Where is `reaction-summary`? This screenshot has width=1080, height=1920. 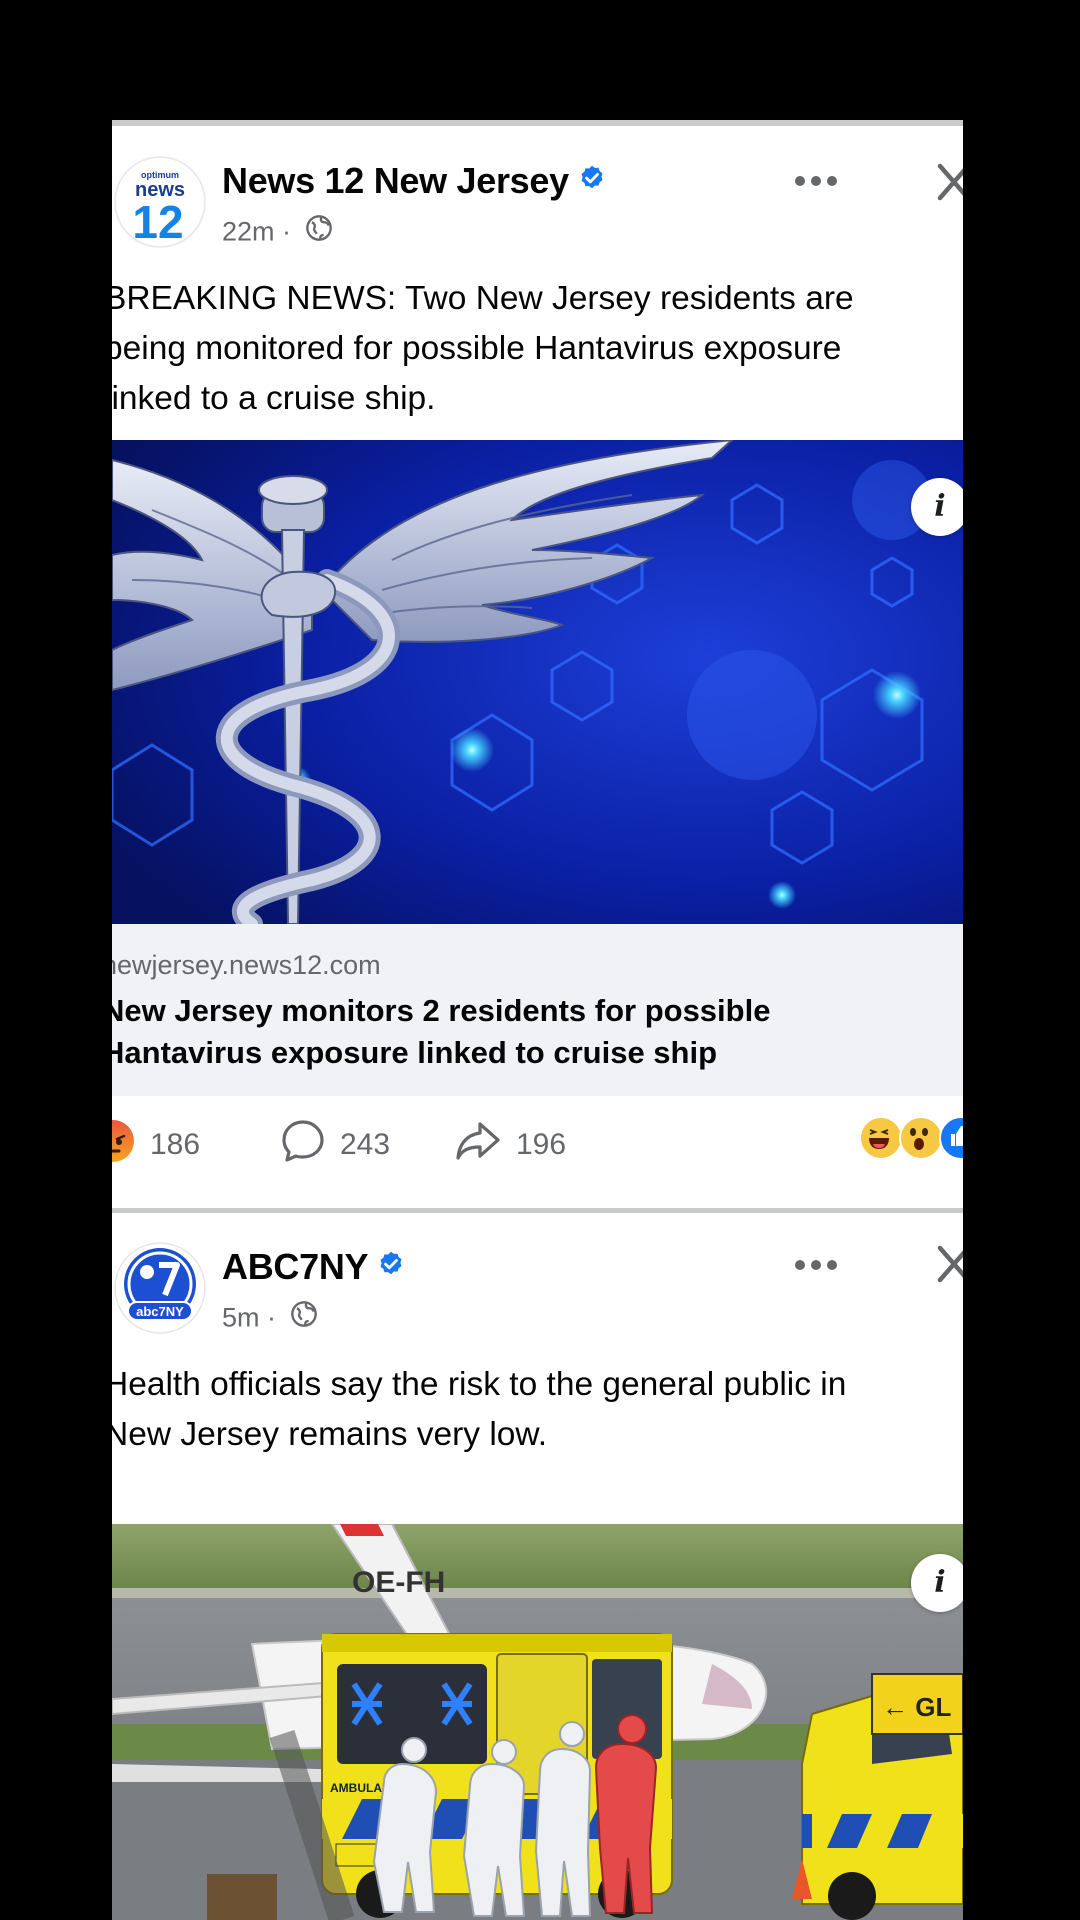
reaction-summary is located at coordinates (911, 1138).